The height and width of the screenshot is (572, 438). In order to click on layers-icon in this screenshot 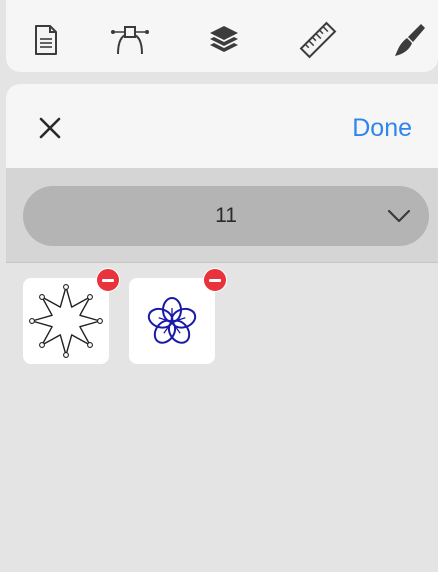, I will do `click(224, 39)`.